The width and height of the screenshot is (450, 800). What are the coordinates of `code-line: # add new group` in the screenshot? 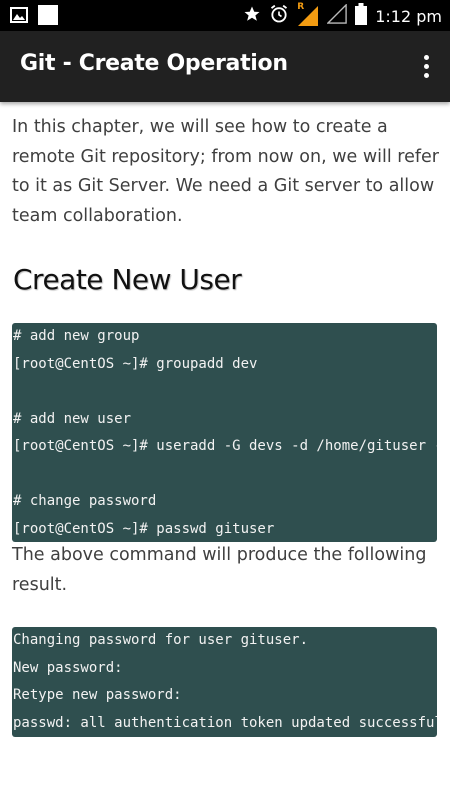 It's located at (76, 336).